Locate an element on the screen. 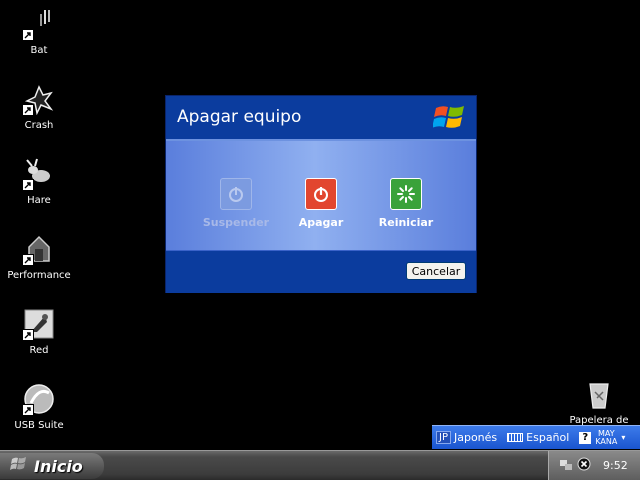  windows-flag-icon is located at coordinates (19, 466).